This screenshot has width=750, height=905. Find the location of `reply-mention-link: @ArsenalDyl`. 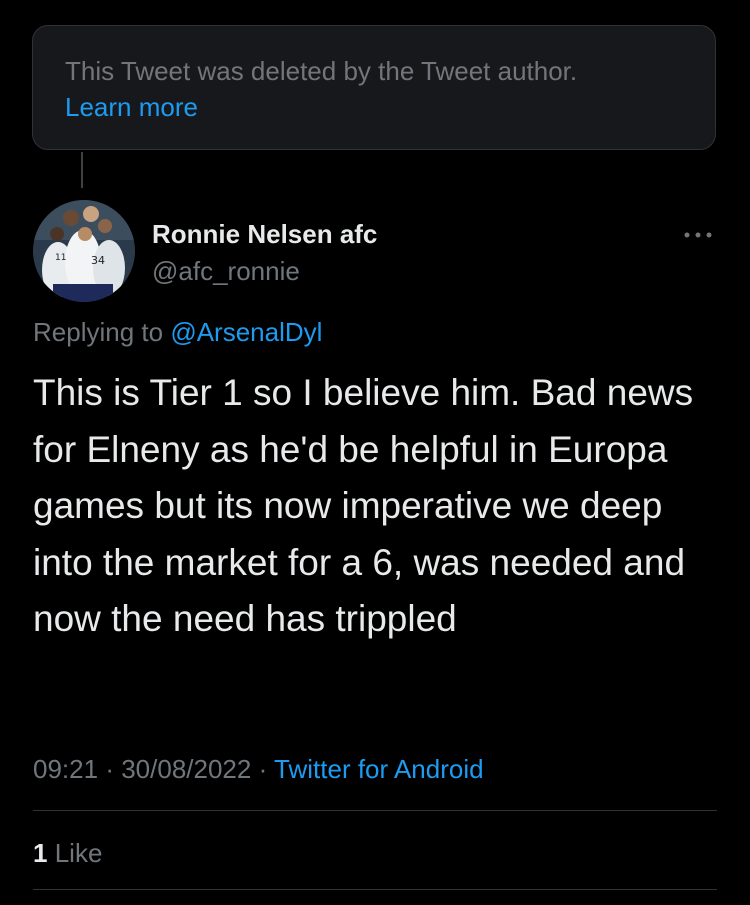

reply-mention-link: @ArsenalDyl is located at coordinates (246, 332).